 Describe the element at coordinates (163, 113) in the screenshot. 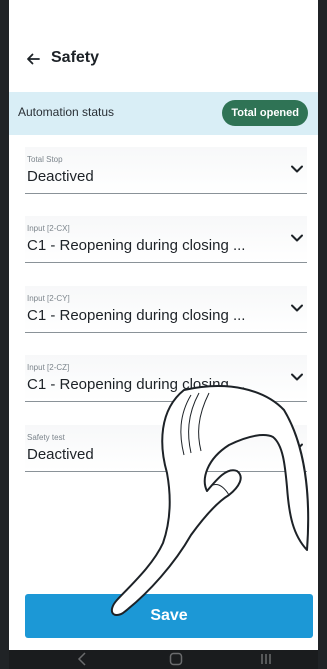

I see `automation-status-bar: Automation status Total opened` at that location.